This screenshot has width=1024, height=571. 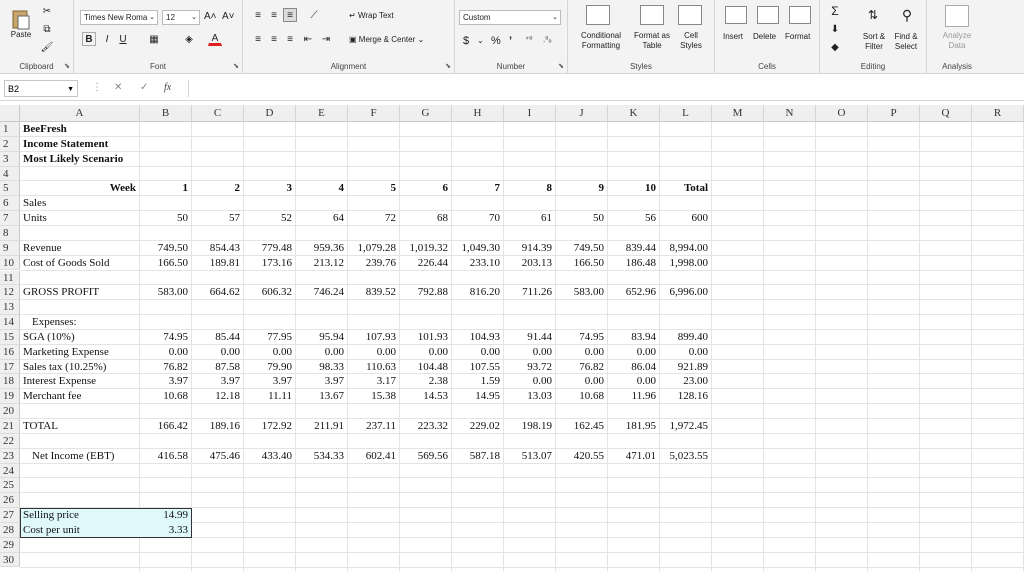 What do you see at coordinates (476, 381) in the screenshot?
I see `value-cell: 1.59` at bounding box center [476, 381].